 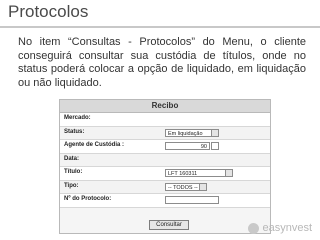 What do you see at coordinates (72, 158) in the screenshot?
I see `data-label: Data:` at bounding box center [72, 158].